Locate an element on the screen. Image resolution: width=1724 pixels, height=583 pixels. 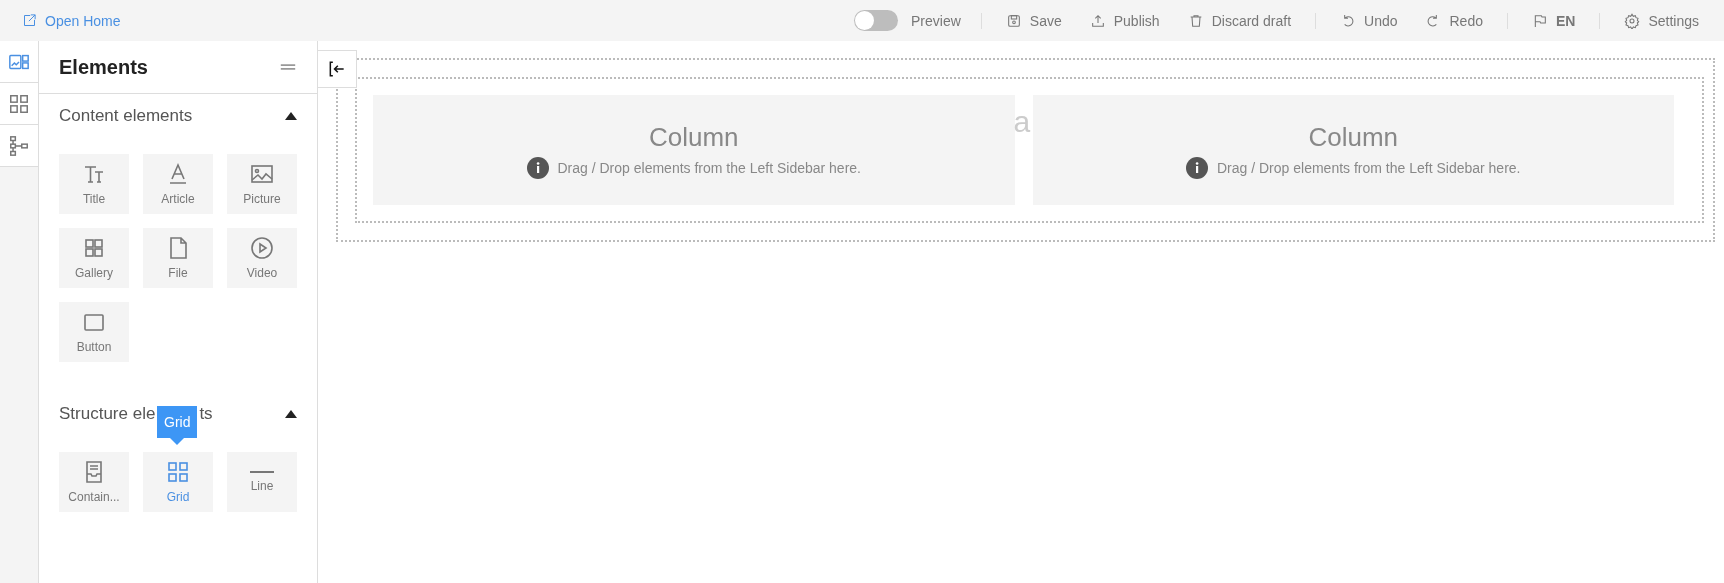
trash-button: Discard draft is located at coordinates (1239, 20).